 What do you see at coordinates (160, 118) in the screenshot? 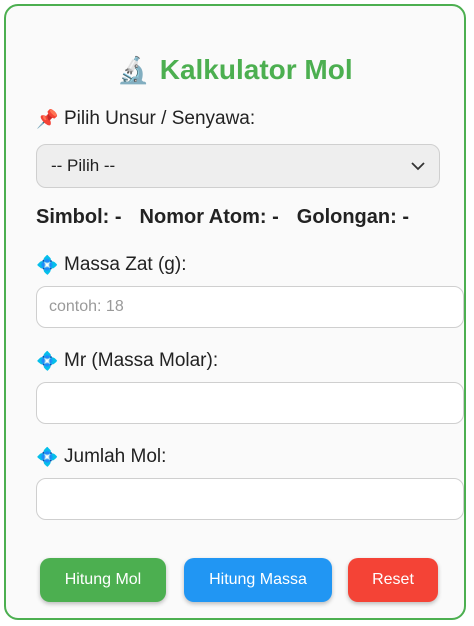
I see `unsur-label-text: Pilih Unsur / Senyawa:` at bounding box center [160, 118].